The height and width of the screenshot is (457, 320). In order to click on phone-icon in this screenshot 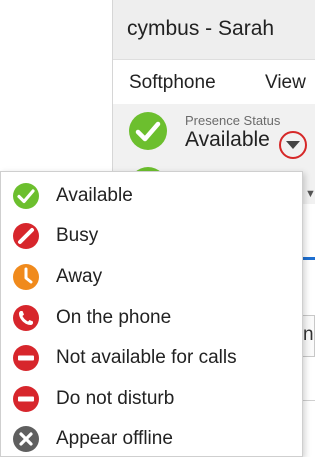, I will do `click(26, 318)`.